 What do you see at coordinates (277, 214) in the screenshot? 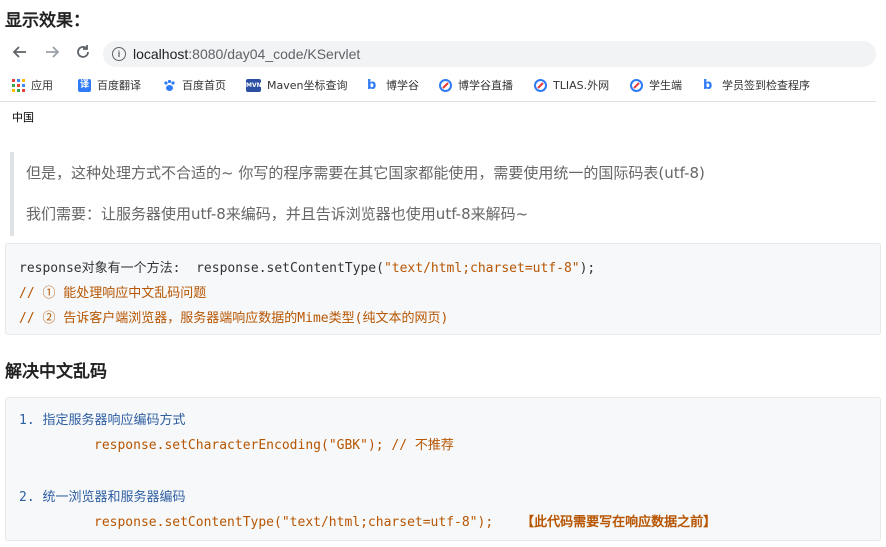
I see `quote-line-2: 我们需要：让服务器使用utf-8来编码，并且告诉浏览器也使用utf-8来解码~` at bounding box center [277, 214].